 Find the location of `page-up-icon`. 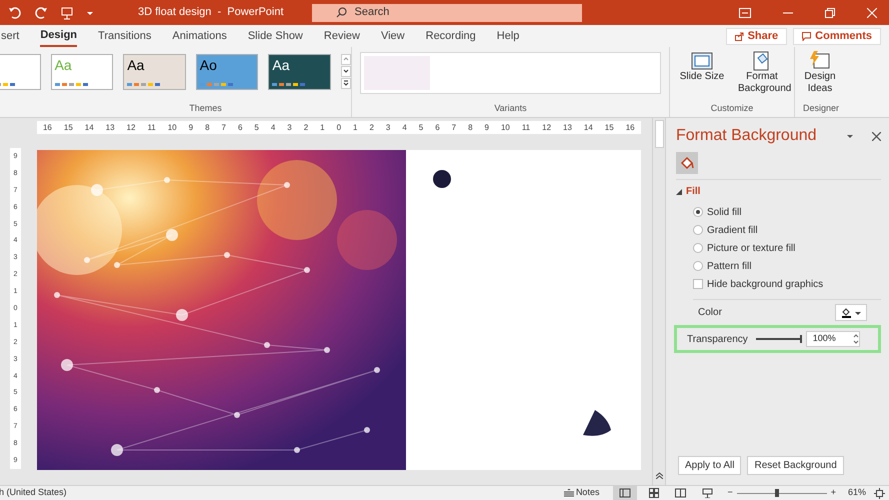

page-up-icon is located at coordinates (659, 475).